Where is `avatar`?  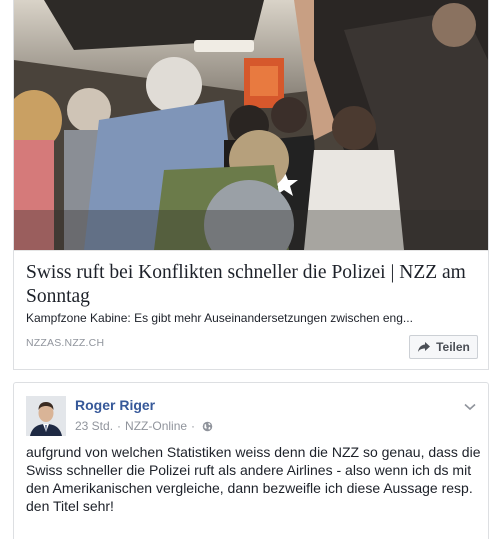
avatar is located at coordinates (46, 416).